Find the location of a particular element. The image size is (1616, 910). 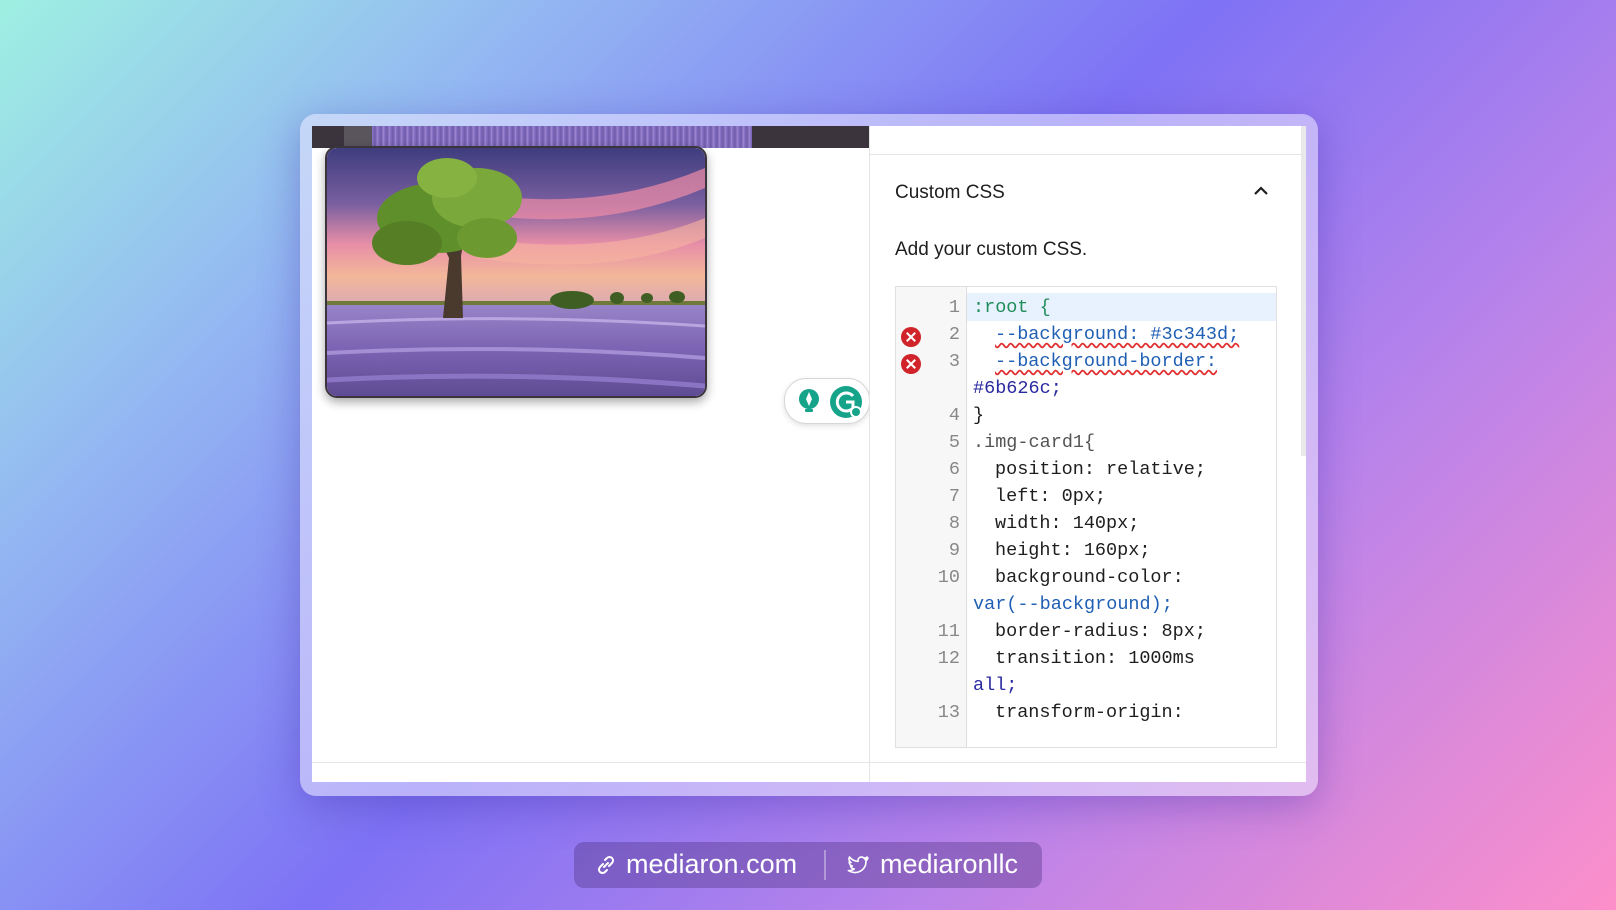

line-number: 7 is located at coordinates (954, 496).